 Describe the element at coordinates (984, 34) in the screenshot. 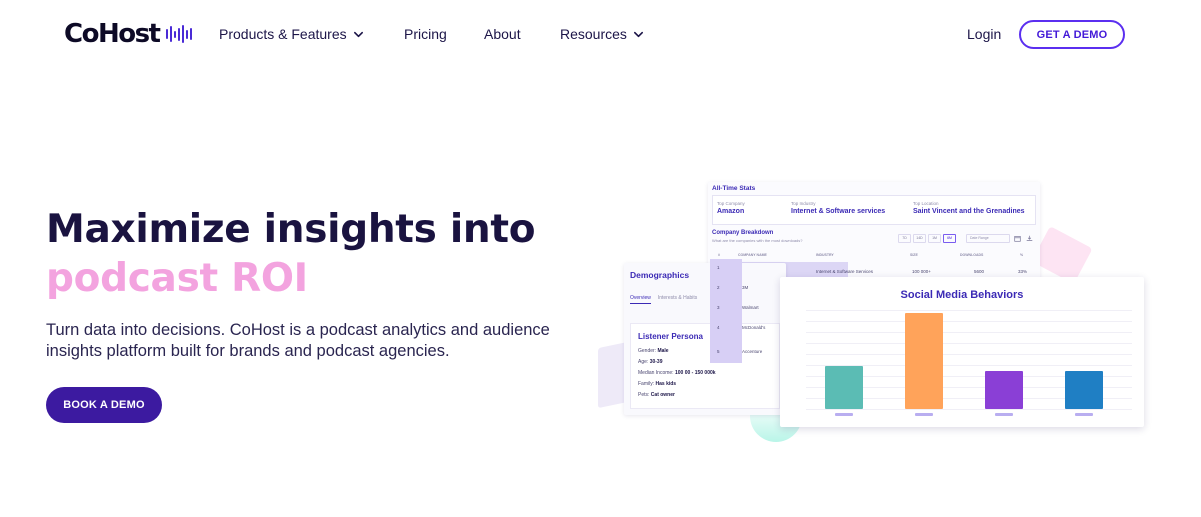

I see `login-link: Login` at that location.